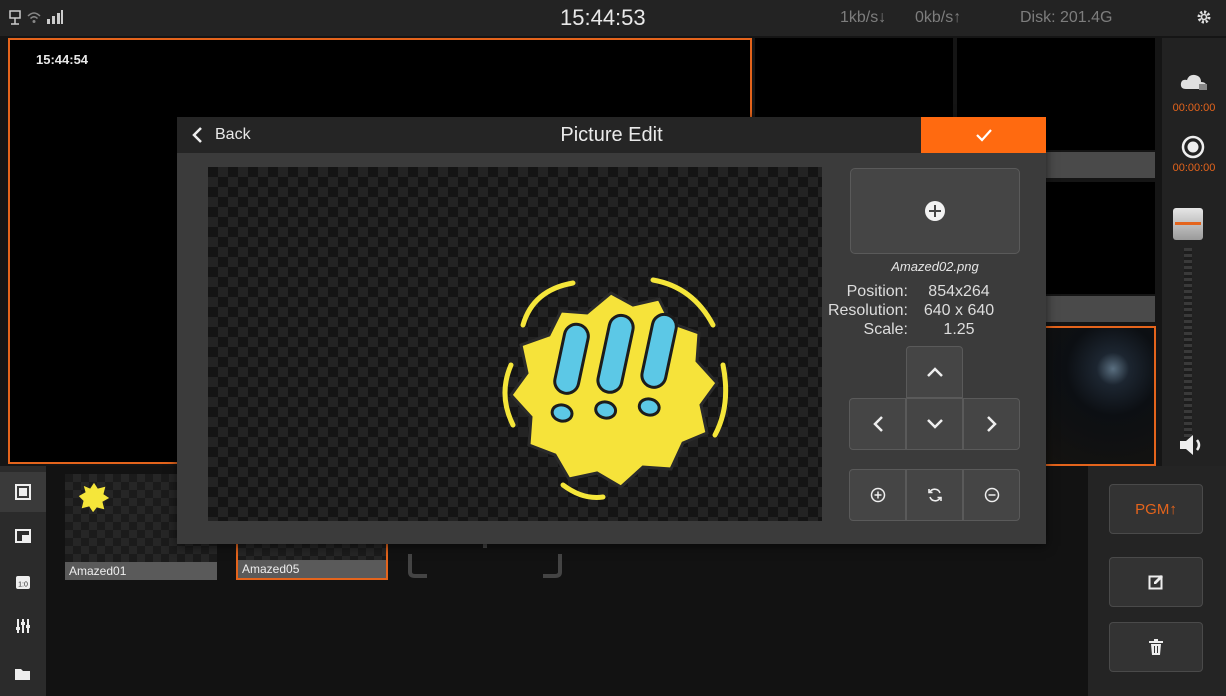 This screenshot has width=1226, height=696. I want to click on monitor-timestamp: 15:44:54, so click(62, 59).